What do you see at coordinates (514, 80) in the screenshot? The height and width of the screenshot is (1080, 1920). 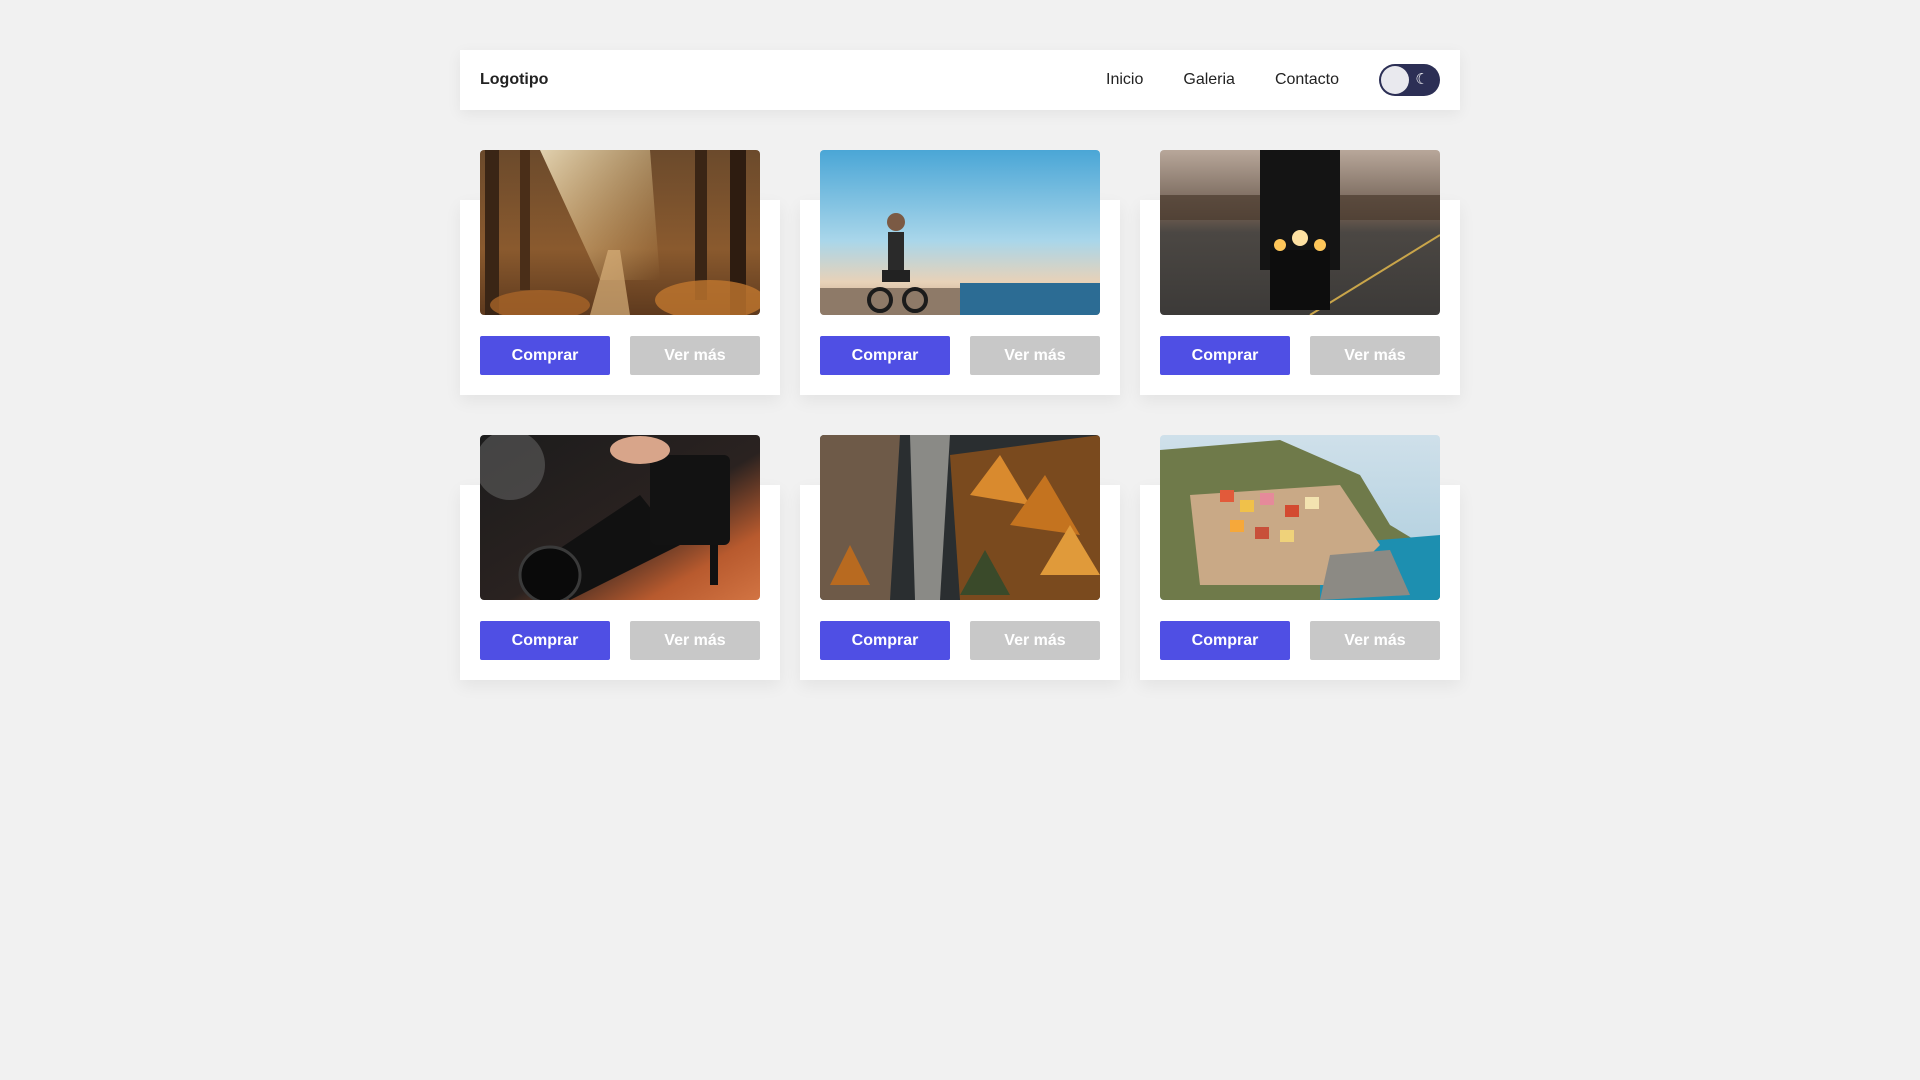 I see `logo: Logotipo` at bounding box center [514, 80].